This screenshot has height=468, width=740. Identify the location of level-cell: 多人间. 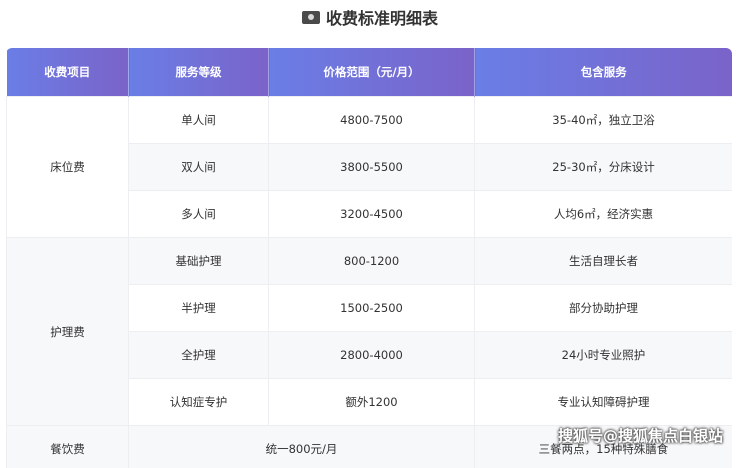
(199, 214).